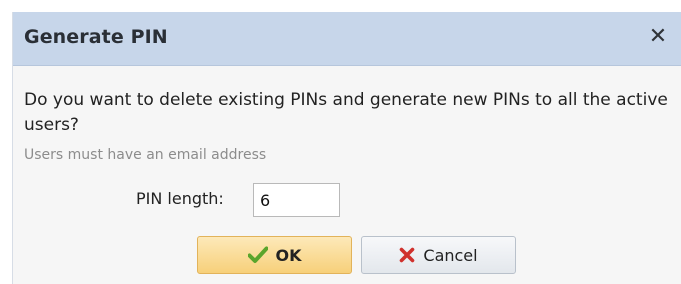  Describe the element at coordinates (450, 255) in the screenshot. I see `cancel-button-label: Cancel` at that location.